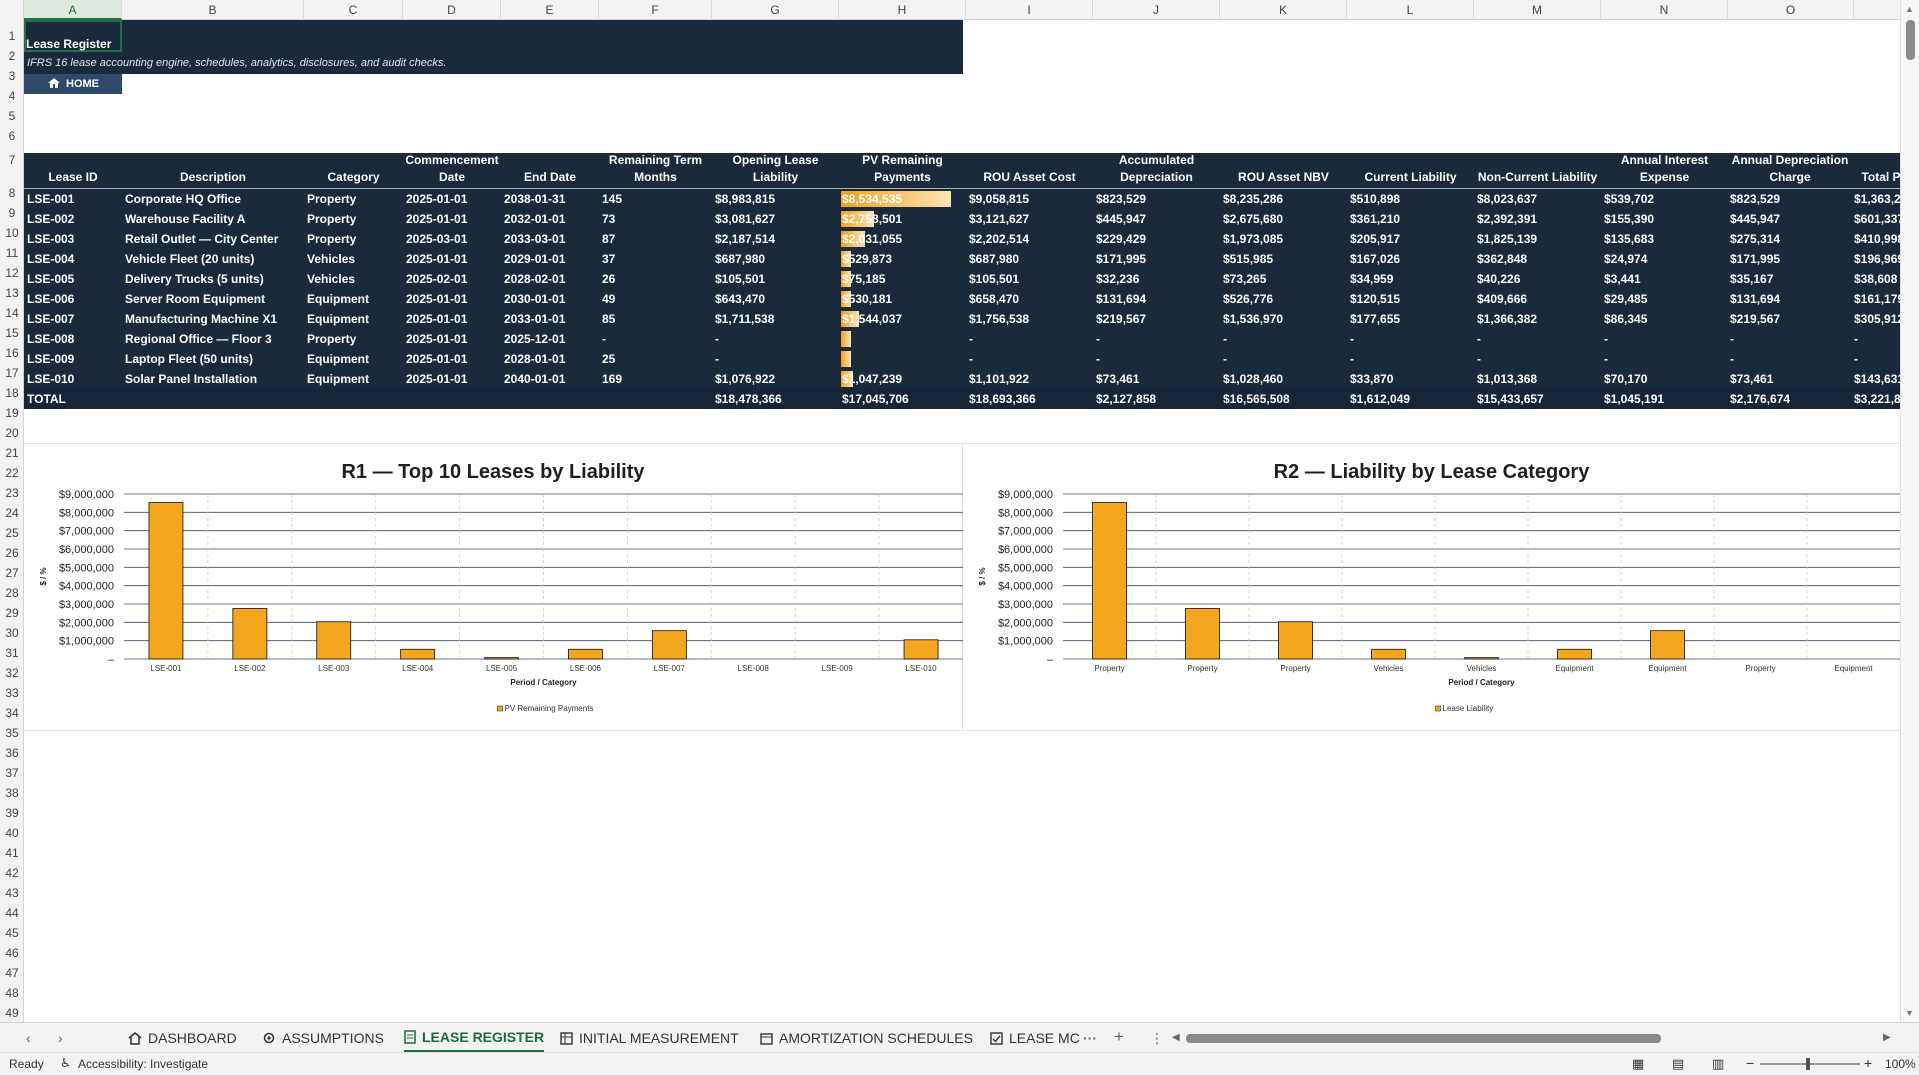 The image size is (1919, 1075). I want to click on row-header-12: 12, so click(12, 273).